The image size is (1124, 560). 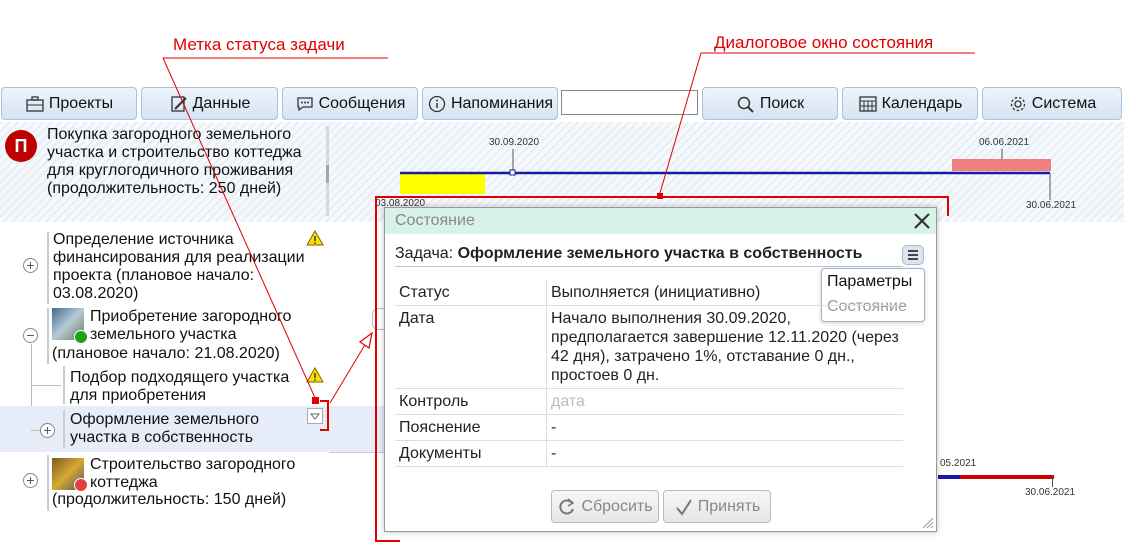 I want to click on dialog-title: Состояние, so click(x=435, y=220).